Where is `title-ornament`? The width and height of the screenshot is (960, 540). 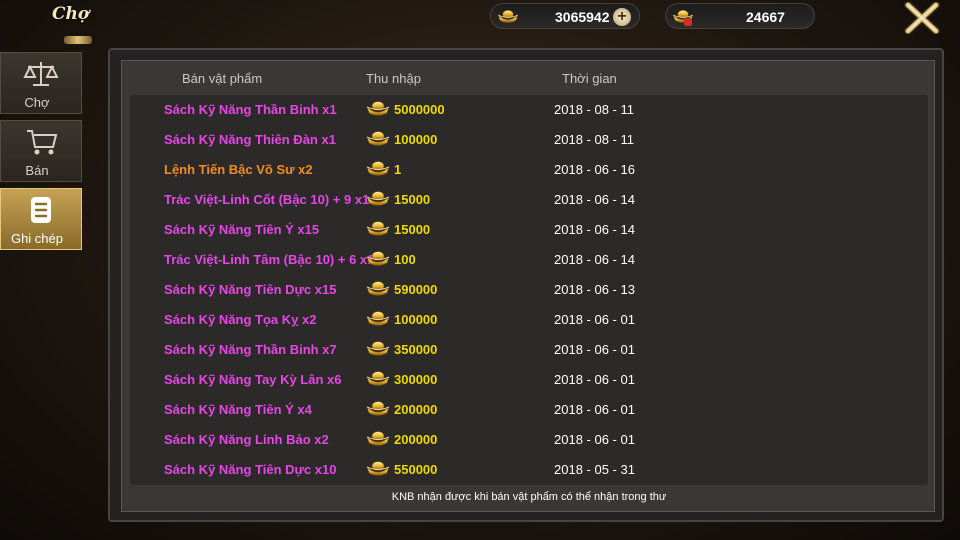
title-ornament is located at coordinates (78, 40).